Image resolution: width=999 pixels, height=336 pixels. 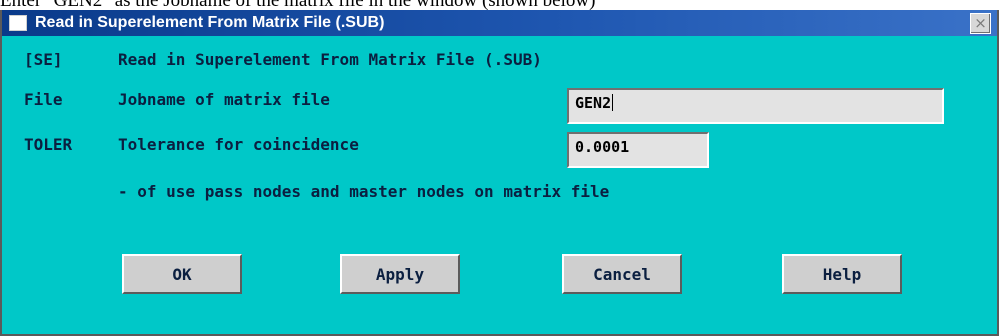 What do you see at coordinates (755, 106) in the screenshot?
I see `jobname-input: GEN2` at bounding box center [755, 106].